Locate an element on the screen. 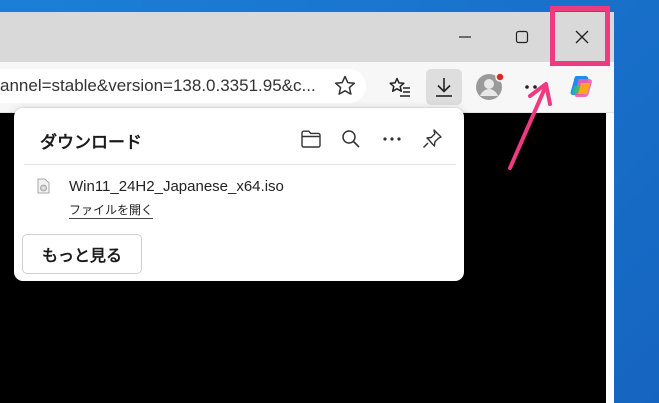 This screenshot has width=659, height=403. search-icon is located at coordinates (351, 139).